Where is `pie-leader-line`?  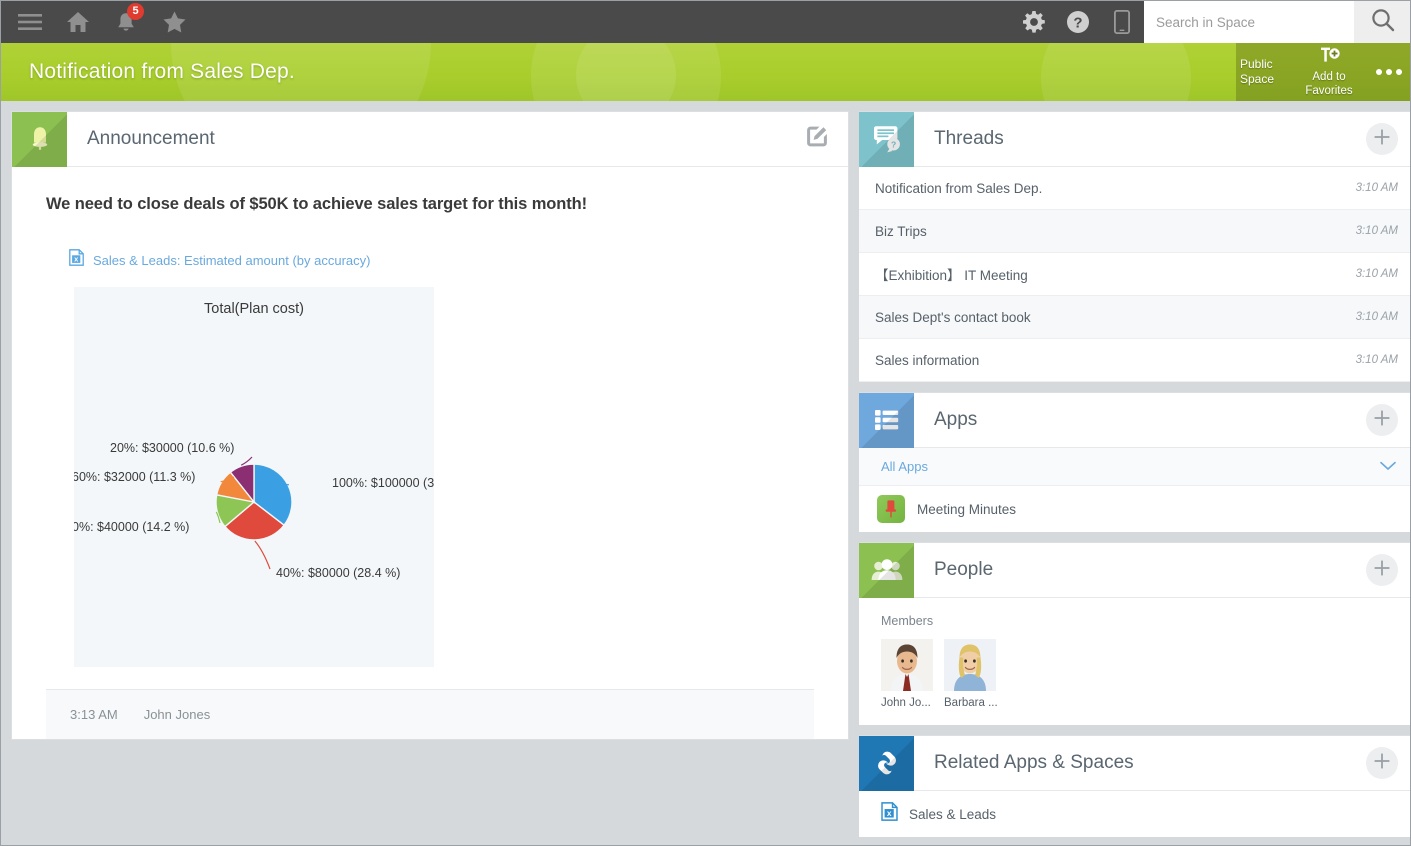 pie-leader-line is located at coordinates (262, 555).